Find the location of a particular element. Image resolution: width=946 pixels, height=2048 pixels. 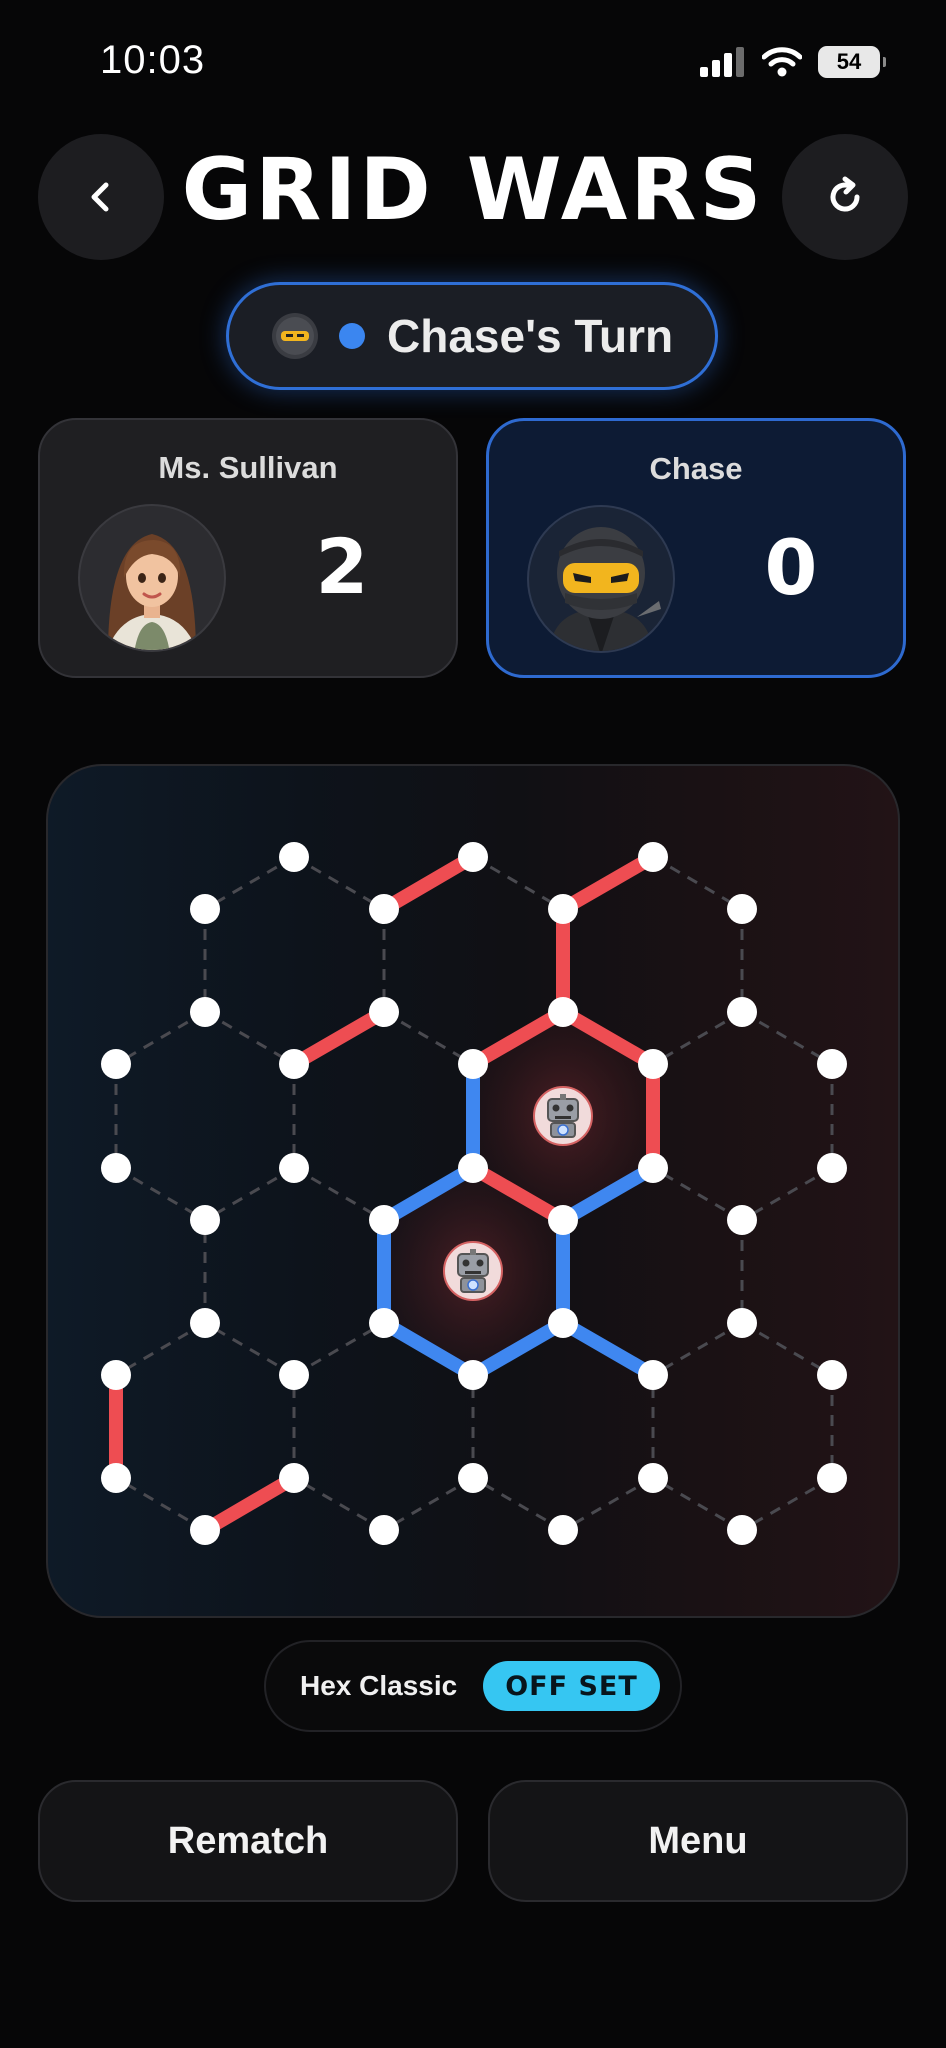

chevron-left-icon is located at coordinates (100, 197).